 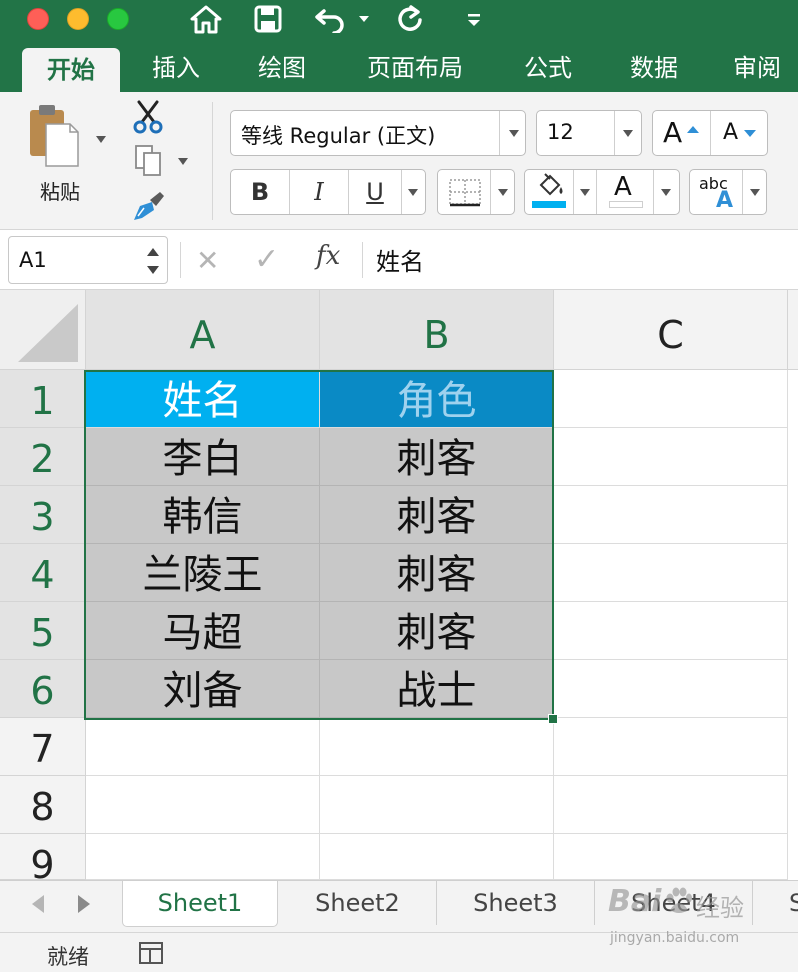 What do you see at coordinates (739, 133) in the screenshot?
I see `decrease-font-button: A` at bounding box center [739, 133].